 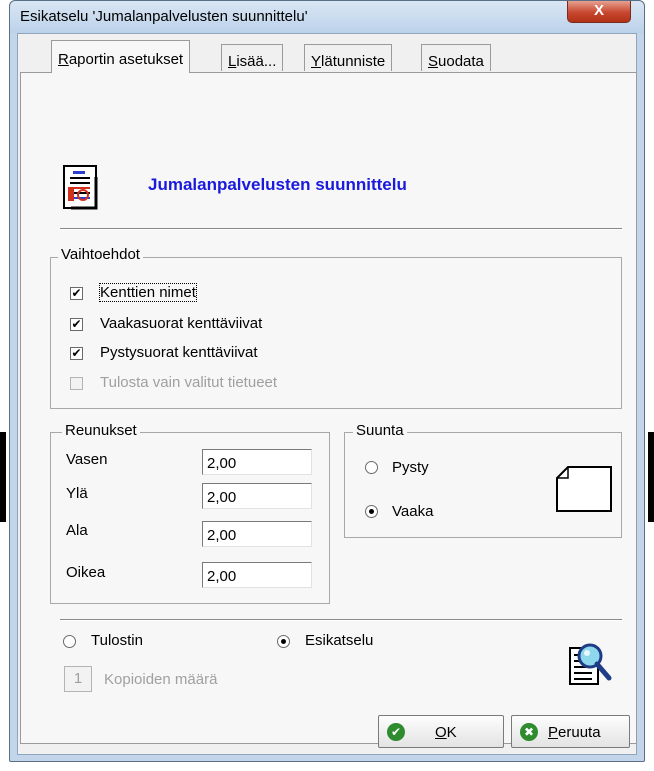 What do you see at coordinates (283, 641) in the screenshot?
I see `radio-preview` at bounding box center [283, 641].